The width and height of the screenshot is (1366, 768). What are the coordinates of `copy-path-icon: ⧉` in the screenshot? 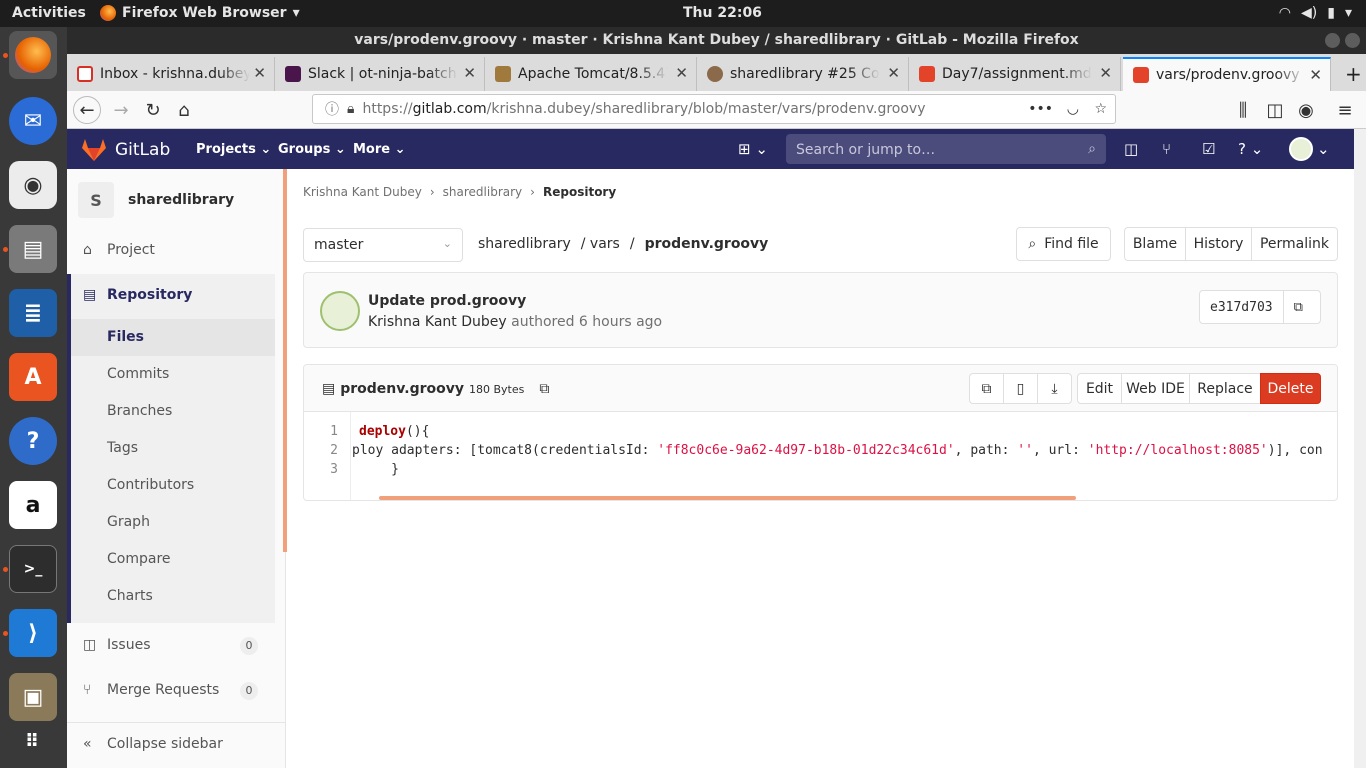 It's located at (544, 389).